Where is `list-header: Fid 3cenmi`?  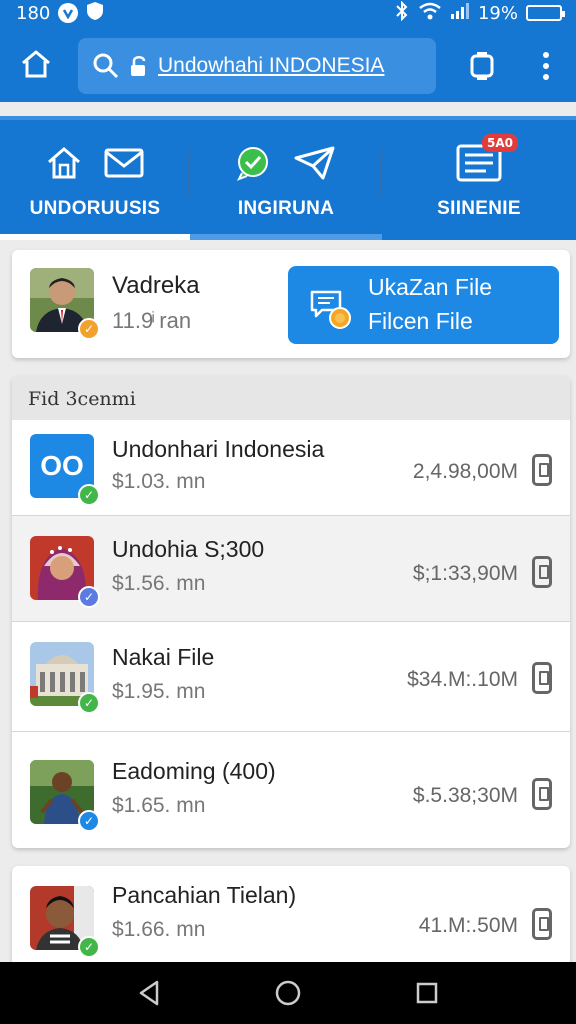 list-header: Fid 3cenmi is located at coordinates (291, 398).